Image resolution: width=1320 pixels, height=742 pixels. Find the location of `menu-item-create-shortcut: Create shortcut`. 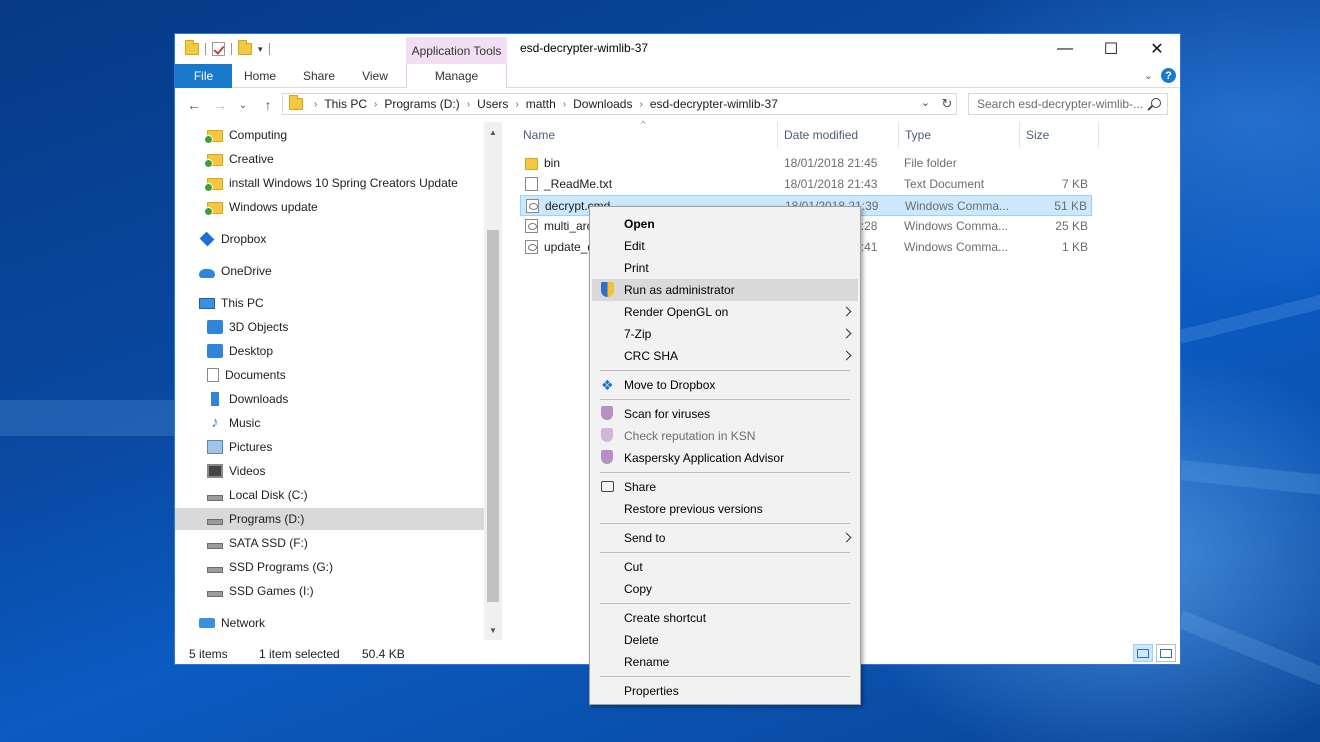

menu-item-create-shortcut: Create shortcut is located at coordinates (725, 618).